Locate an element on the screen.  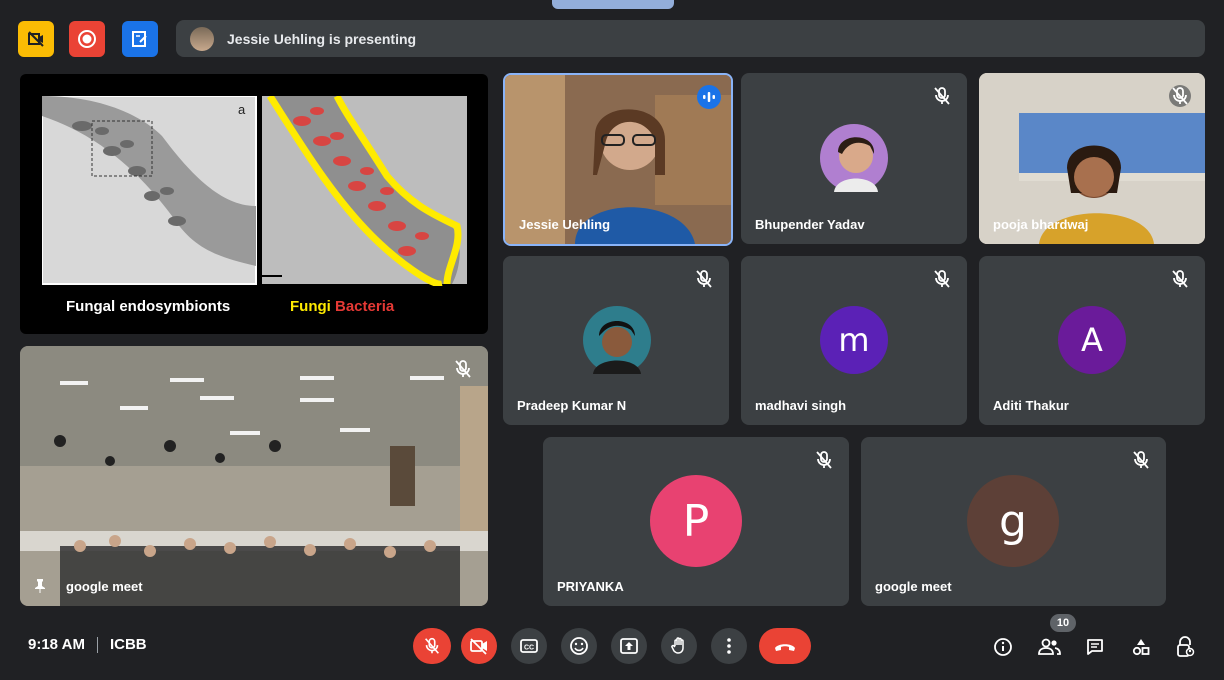
avatar-initial: A is located at coordinates (1092, 340).